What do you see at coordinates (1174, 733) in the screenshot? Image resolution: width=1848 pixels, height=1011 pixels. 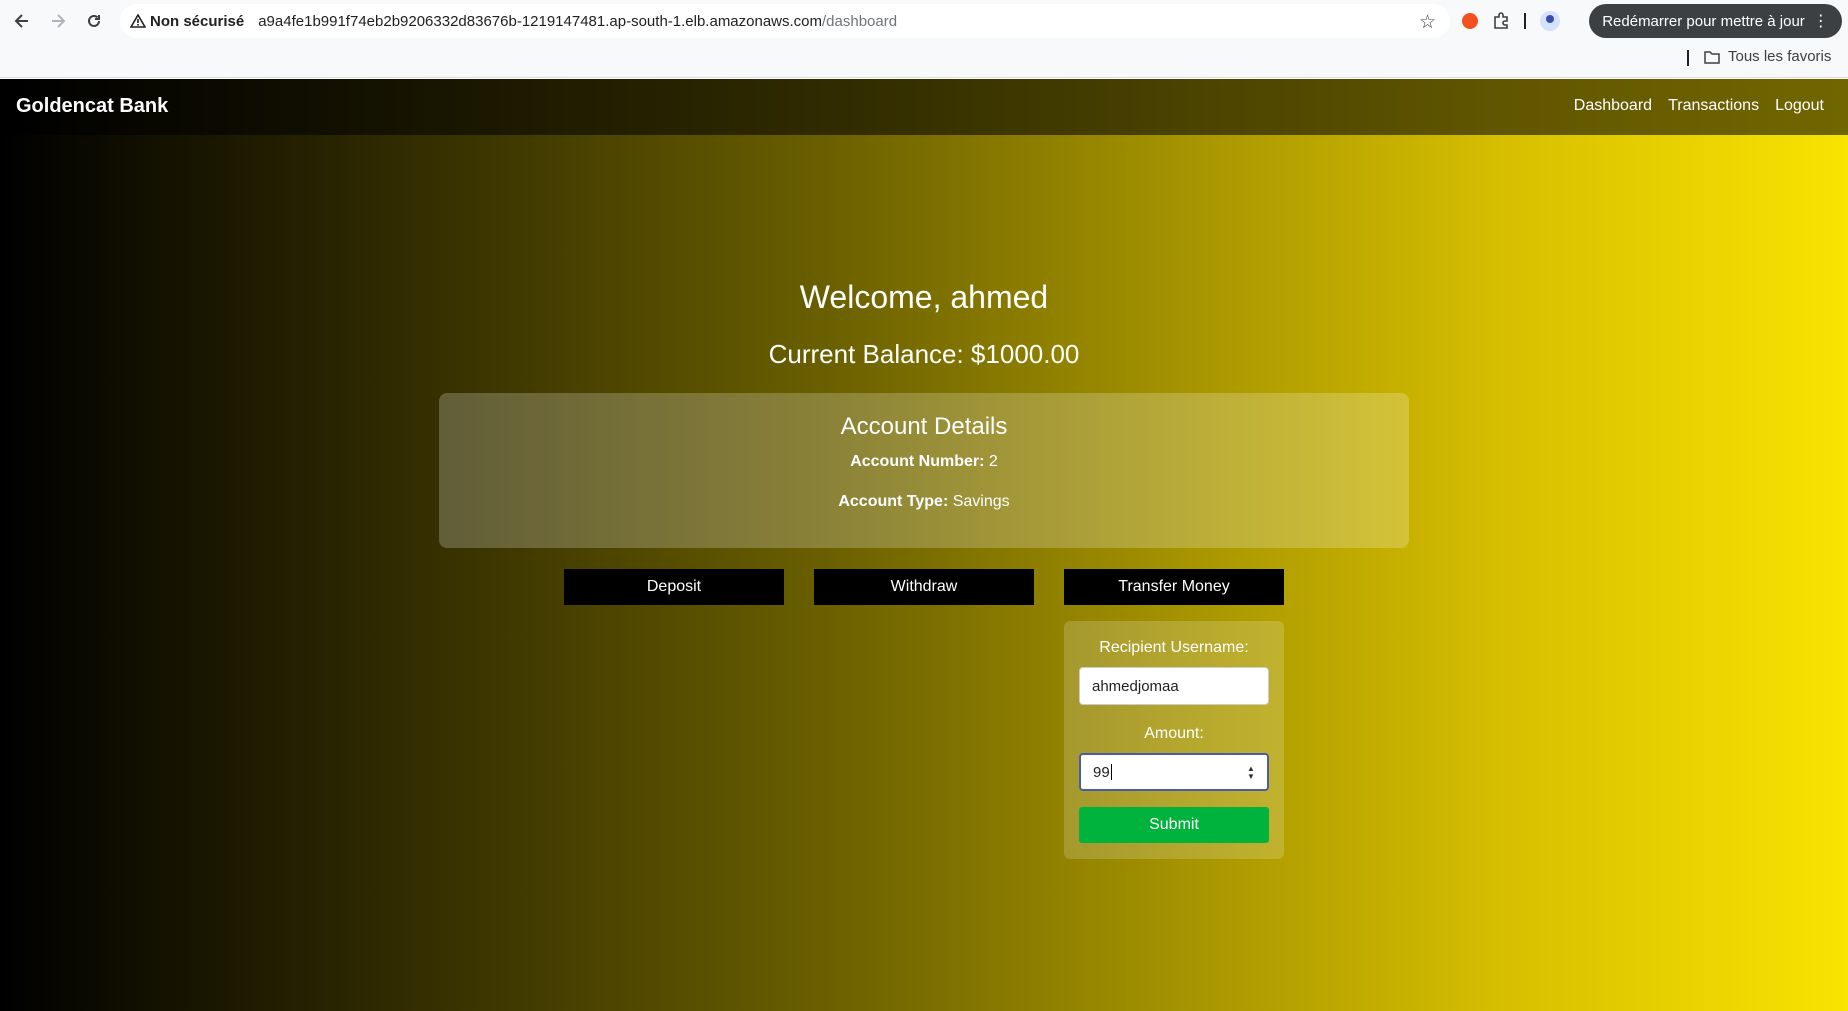 I see `amount-label: Amount:` at bounding box center [1174, 733].